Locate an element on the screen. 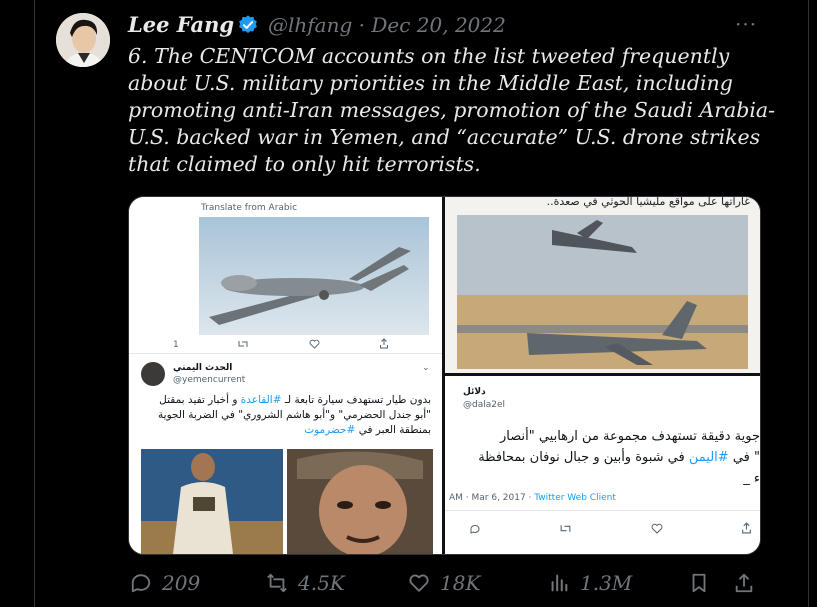 This screenshot has width=817, height=607. reply-button: 209 is located at coordinates (165, 583).